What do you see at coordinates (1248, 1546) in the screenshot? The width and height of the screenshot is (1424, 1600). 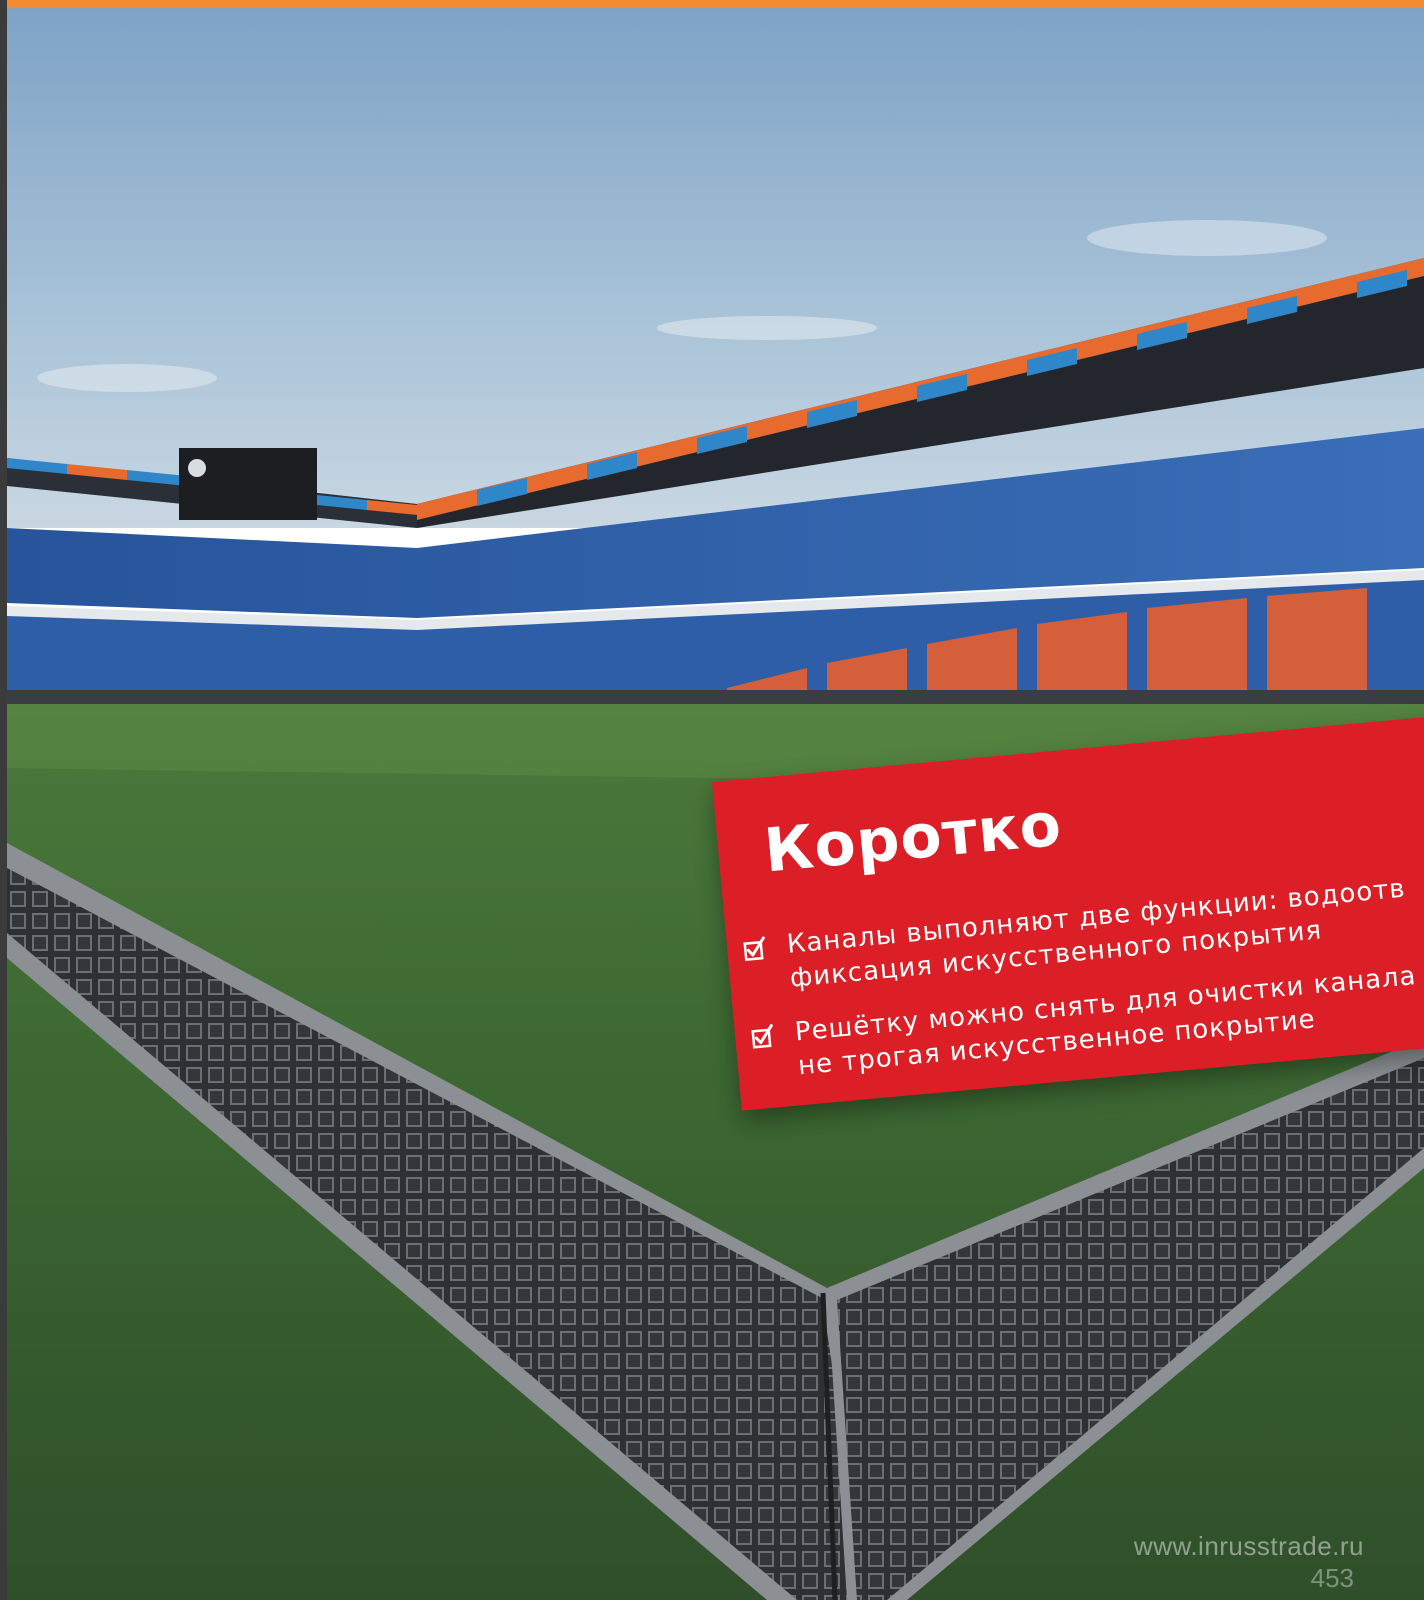 I see `watermark-url: www.inrusstrade.ru` at bounding box center [1248, 1546].